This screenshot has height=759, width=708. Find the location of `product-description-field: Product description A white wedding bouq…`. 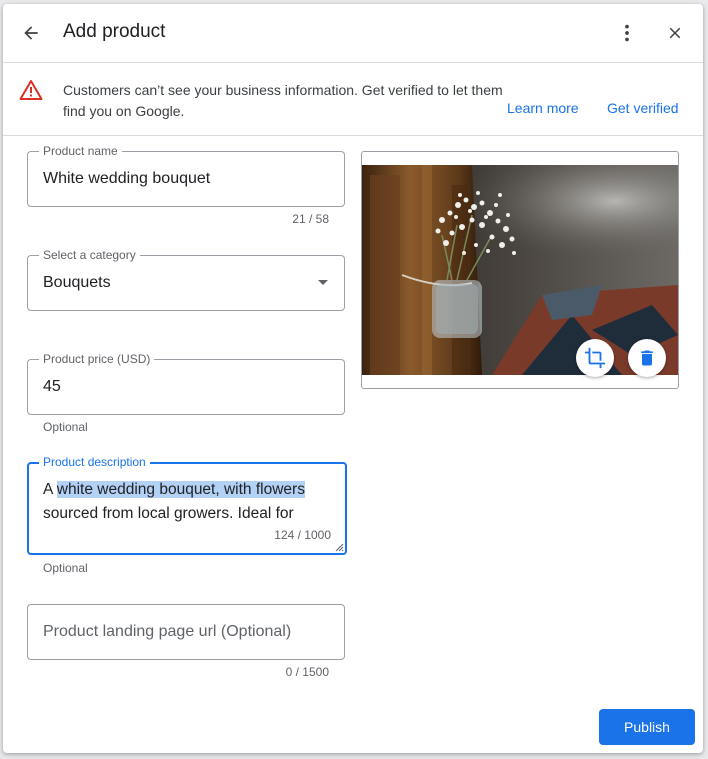

product-description-field: Product description A white wedding bouq… is located at coordinates (187, 505).